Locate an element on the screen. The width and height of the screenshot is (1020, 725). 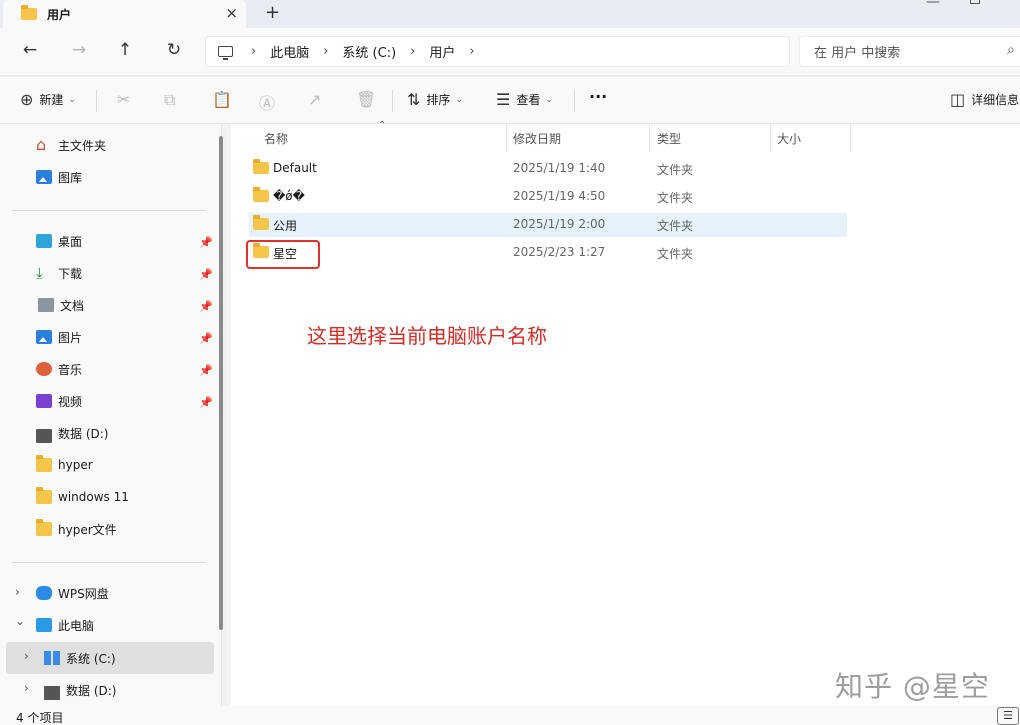
address-bar: › 此电脑 › 系统 (C:) › 用户 › is located at coordinates (497, 51).